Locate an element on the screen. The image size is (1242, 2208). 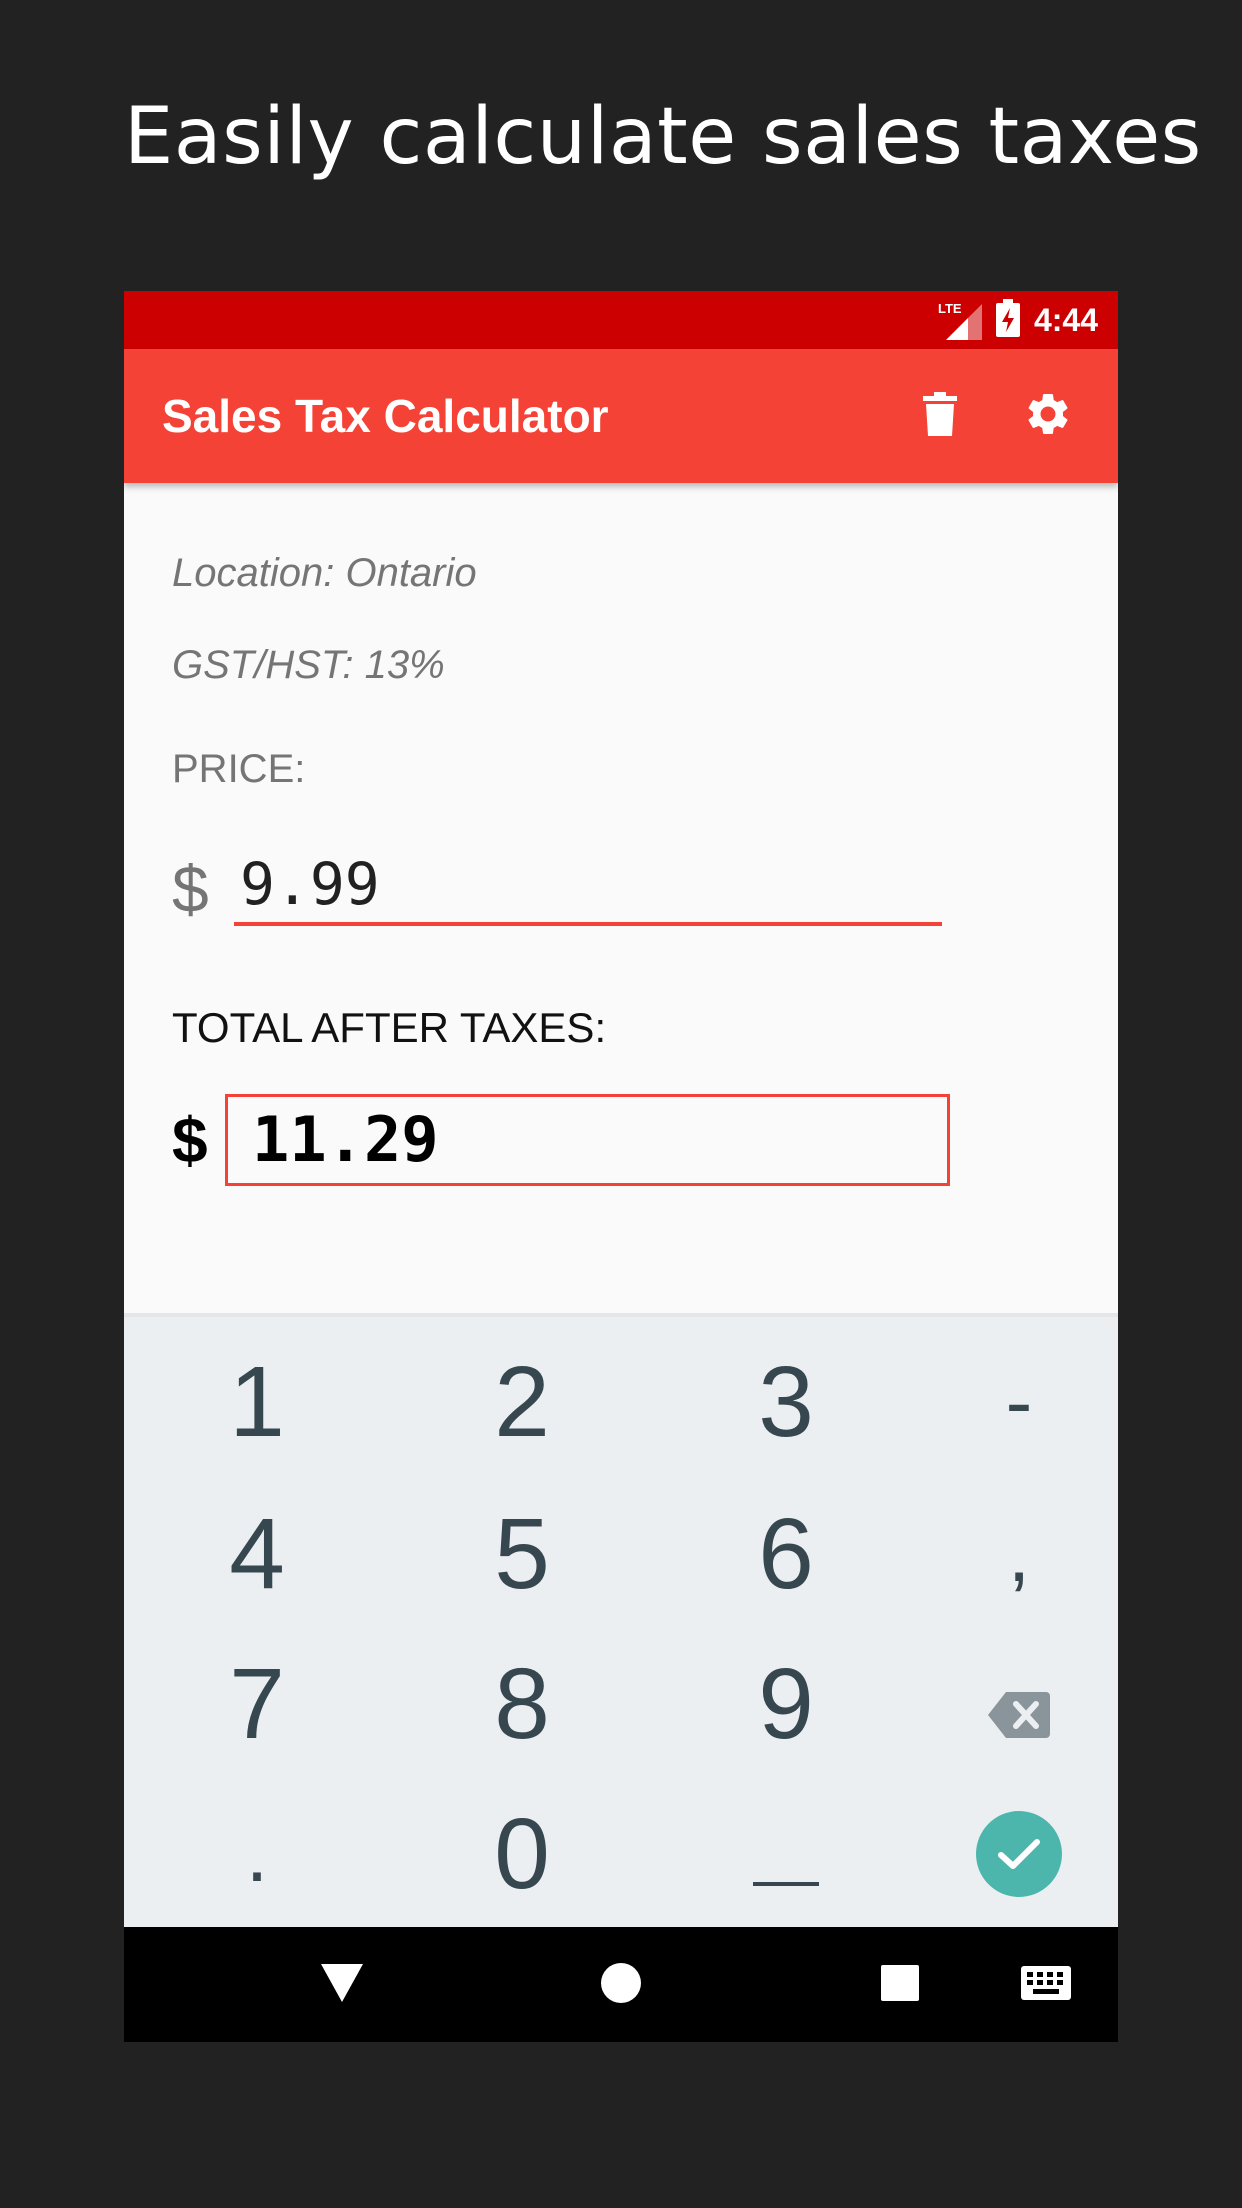
key-3: 3 is located at coordinates (786, 1402).